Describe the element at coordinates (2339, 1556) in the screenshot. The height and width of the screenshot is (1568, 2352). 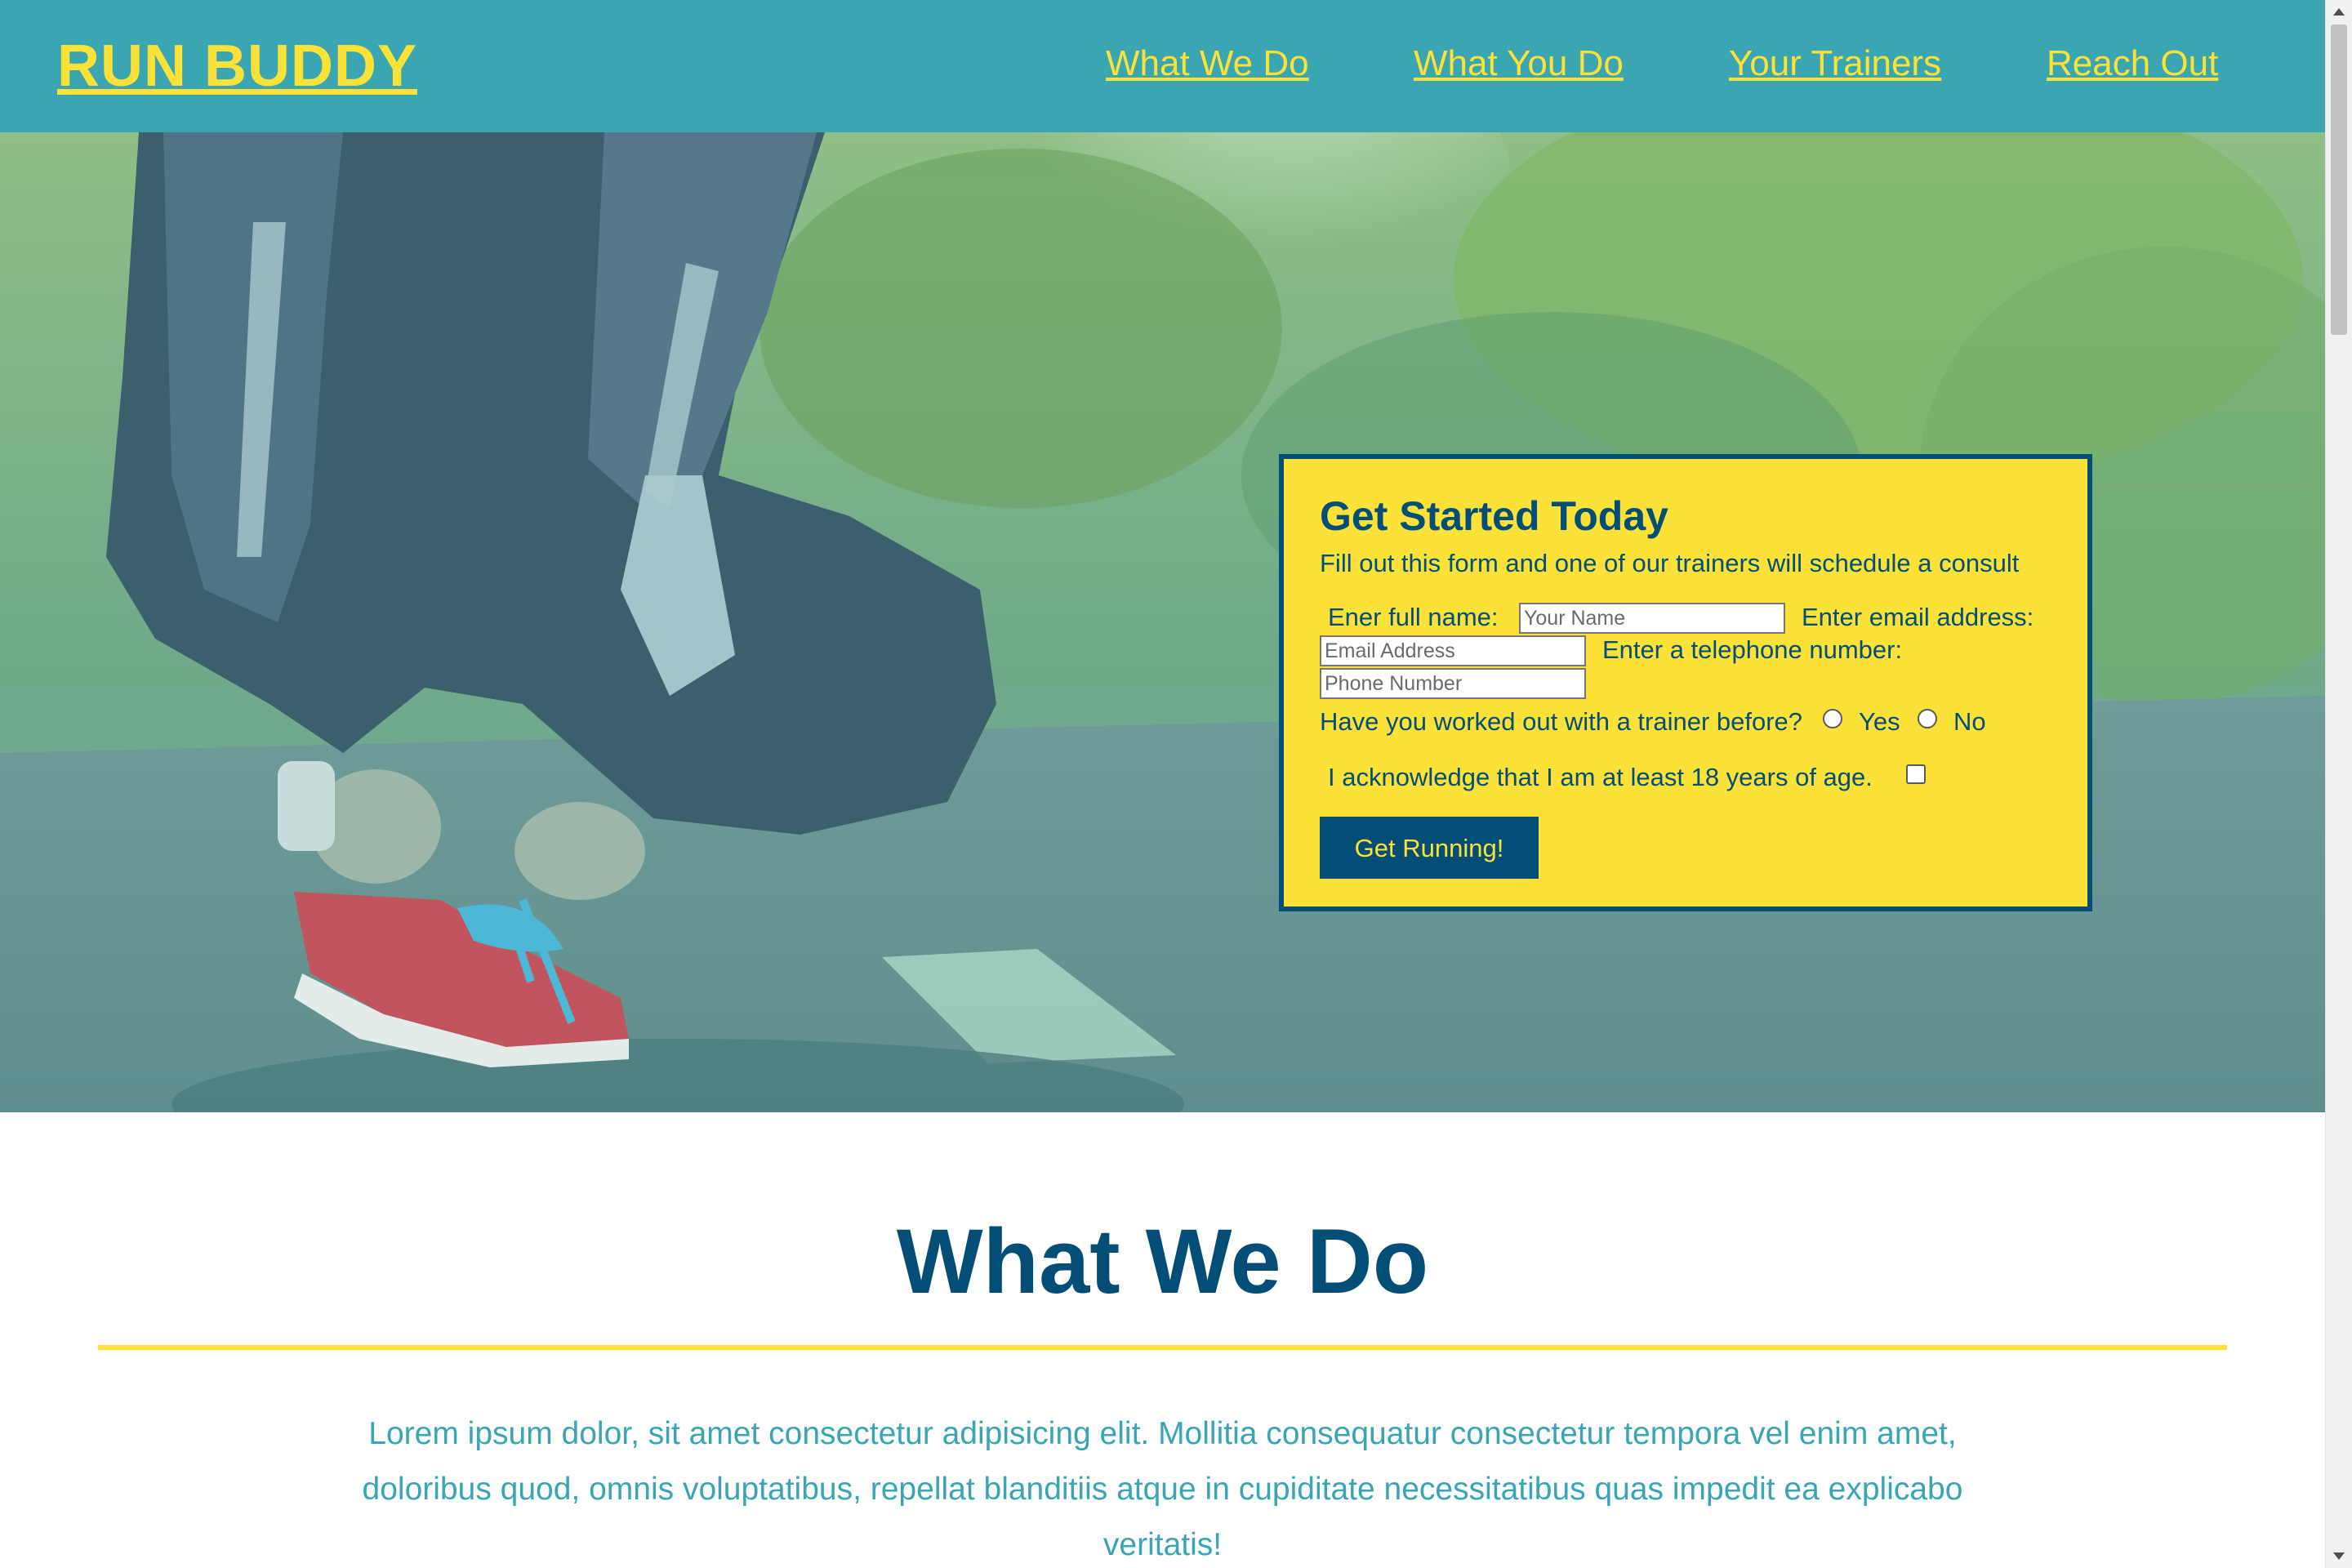
I see `scroll-down-arrow-icon` at that location.